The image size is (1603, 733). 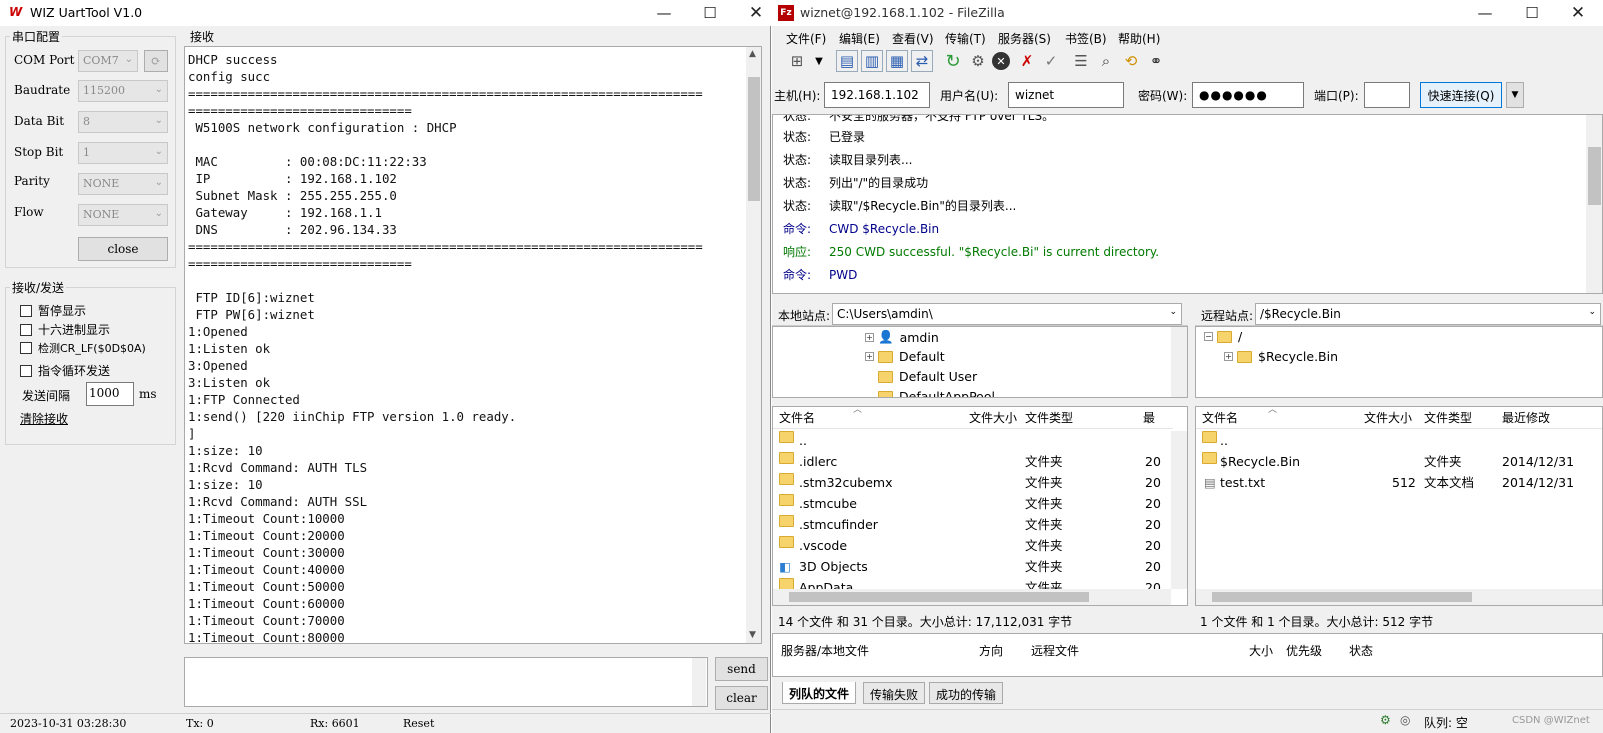 What do you see at coordinates (65, 370) in the screenshot?
I see `loop-send-checkbox: 指令循环发送` at bounding box center [65, 370].